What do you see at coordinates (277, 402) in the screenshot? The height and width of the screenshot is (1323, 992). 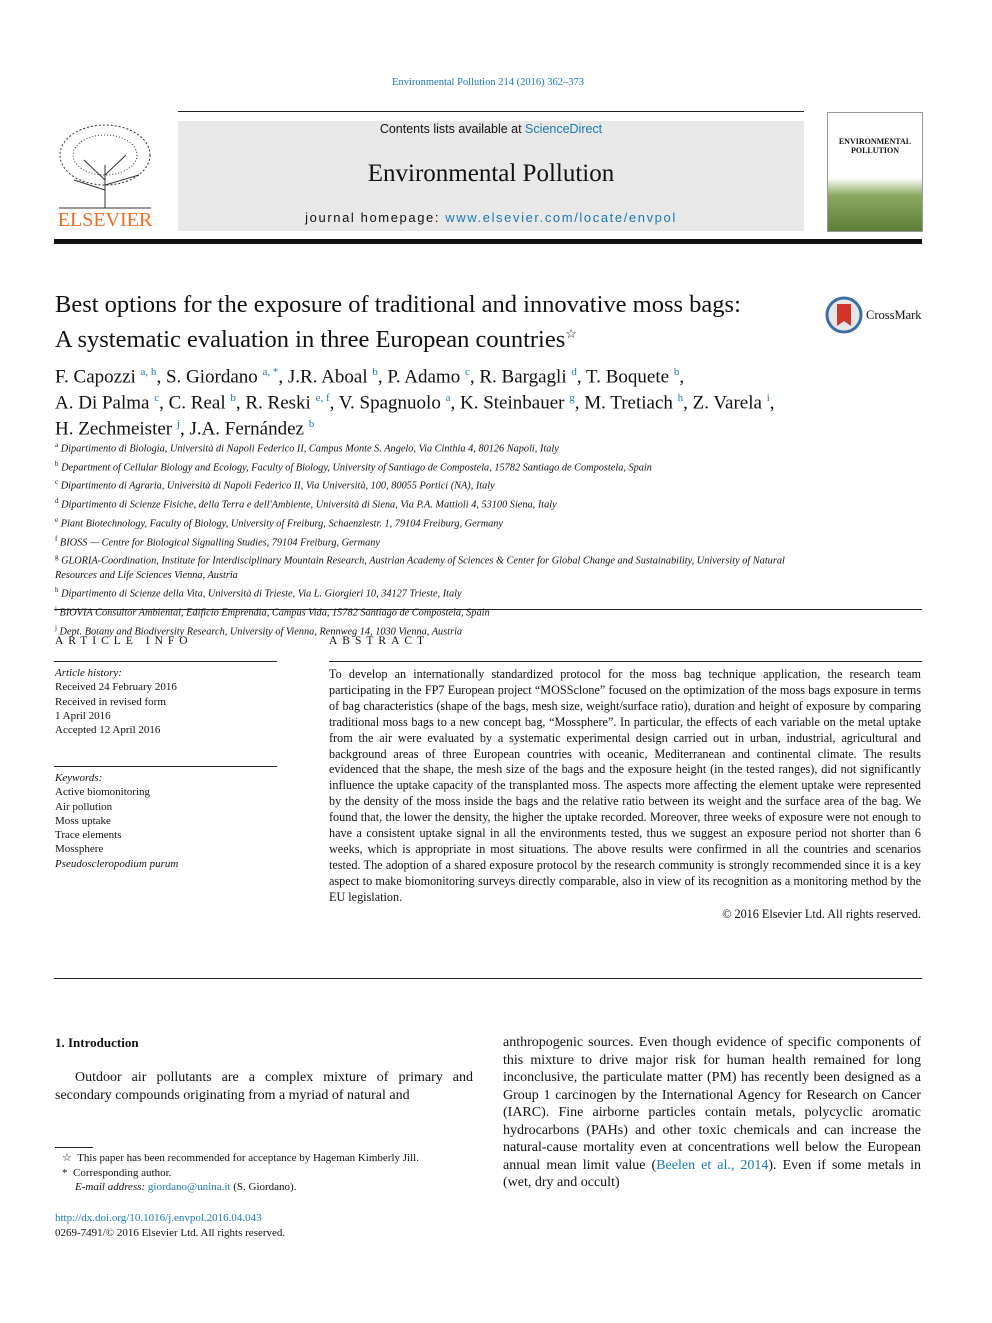 I see `author: R. Reski` at bounding box center [277, 402].